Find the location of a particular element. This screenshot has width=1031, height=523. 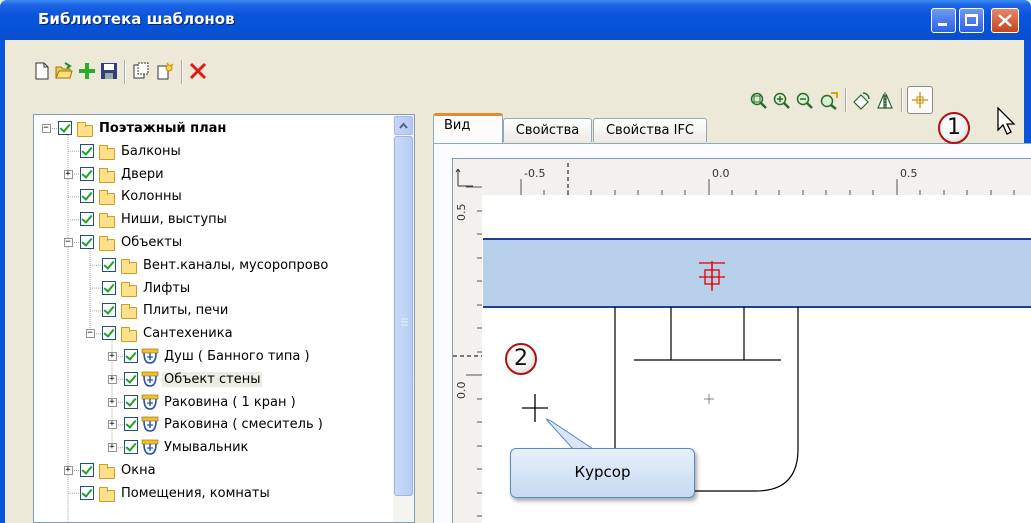

tree-item: + Раковина ( 1 кран ) is located at coordinates (214, 404).